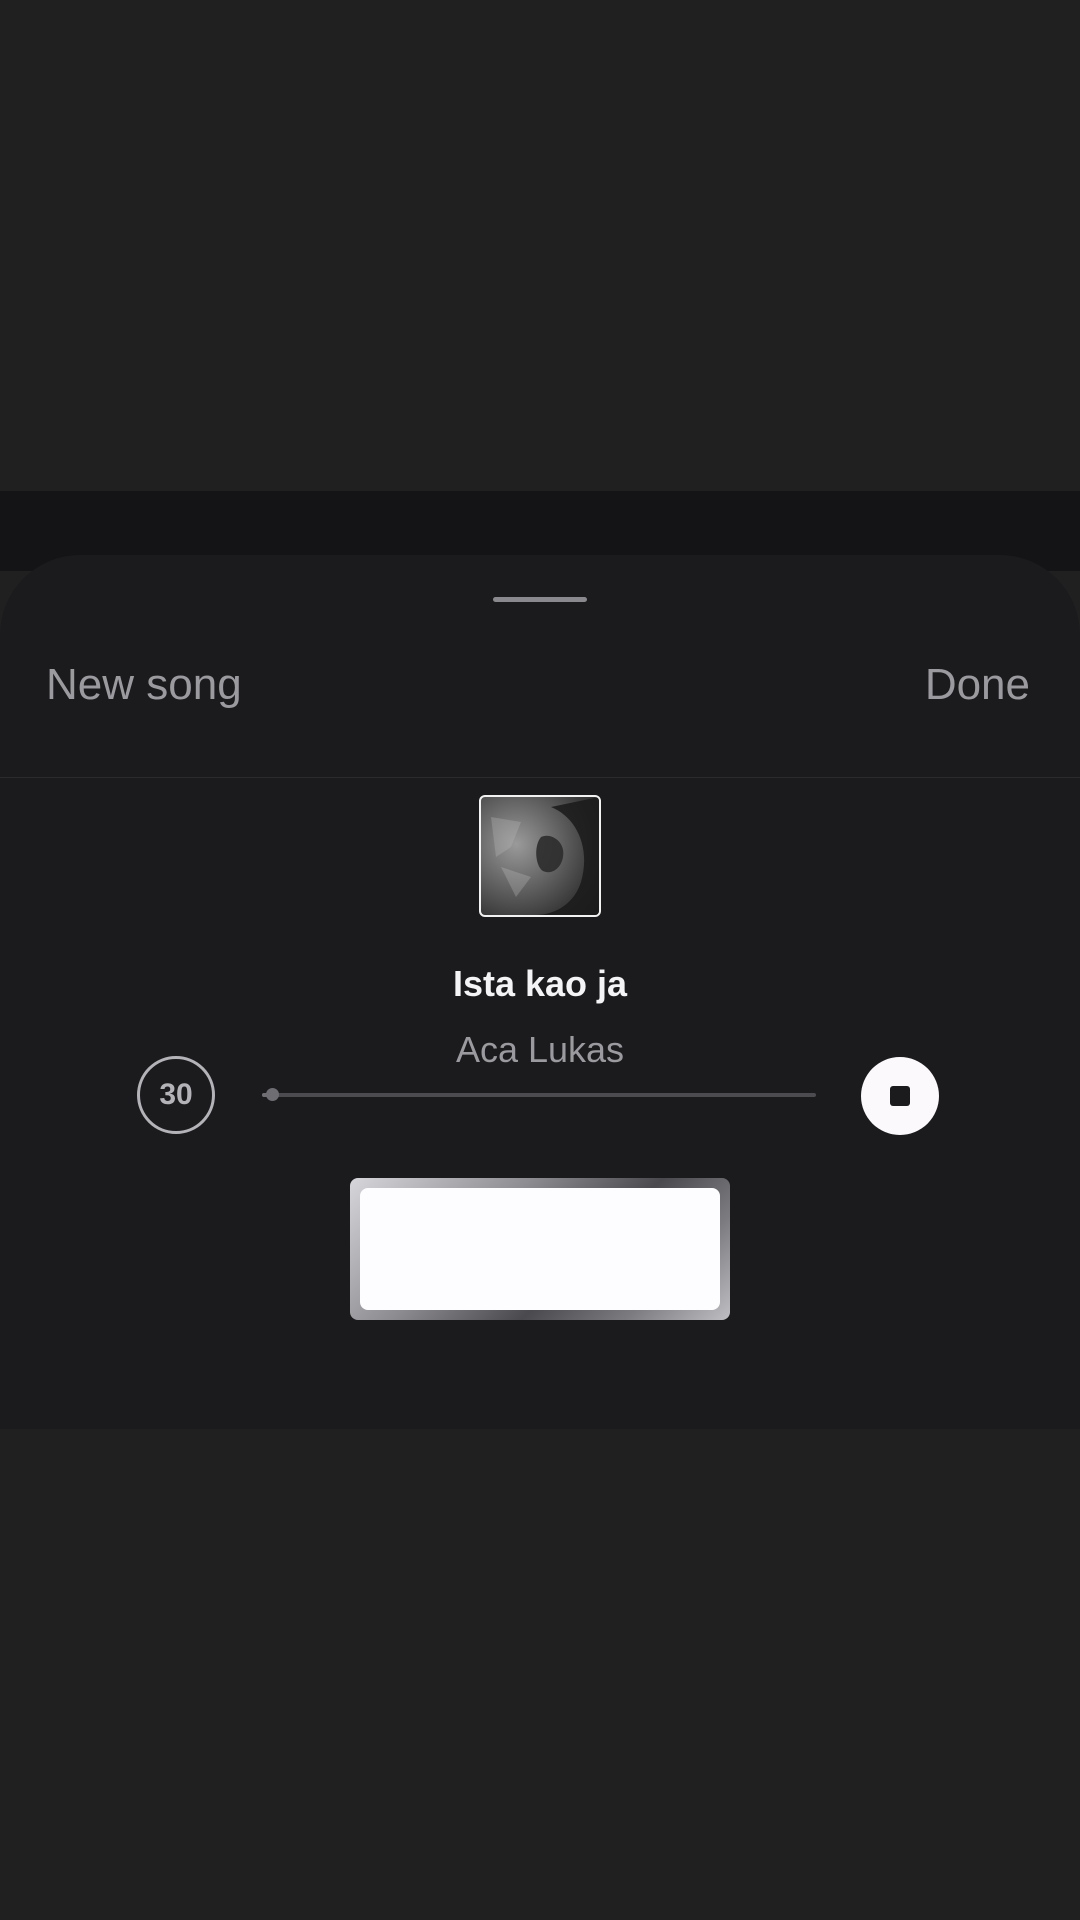  I want to click on sticker-preview-card, so click(540, 1249).